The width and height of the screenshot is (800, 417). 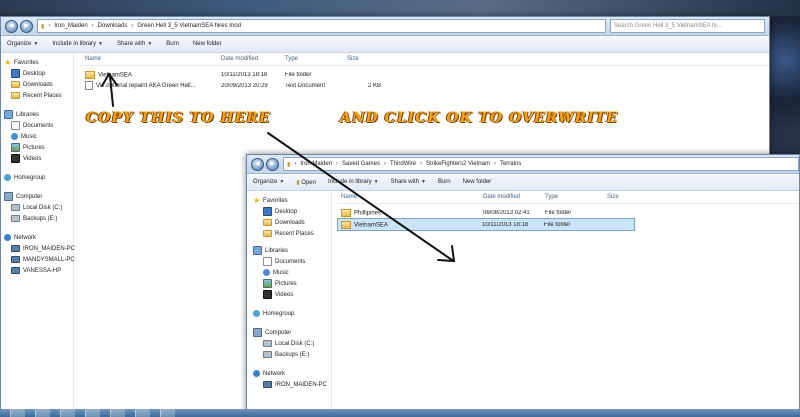 I want to click on taskbar, so click(x=400, y=413).